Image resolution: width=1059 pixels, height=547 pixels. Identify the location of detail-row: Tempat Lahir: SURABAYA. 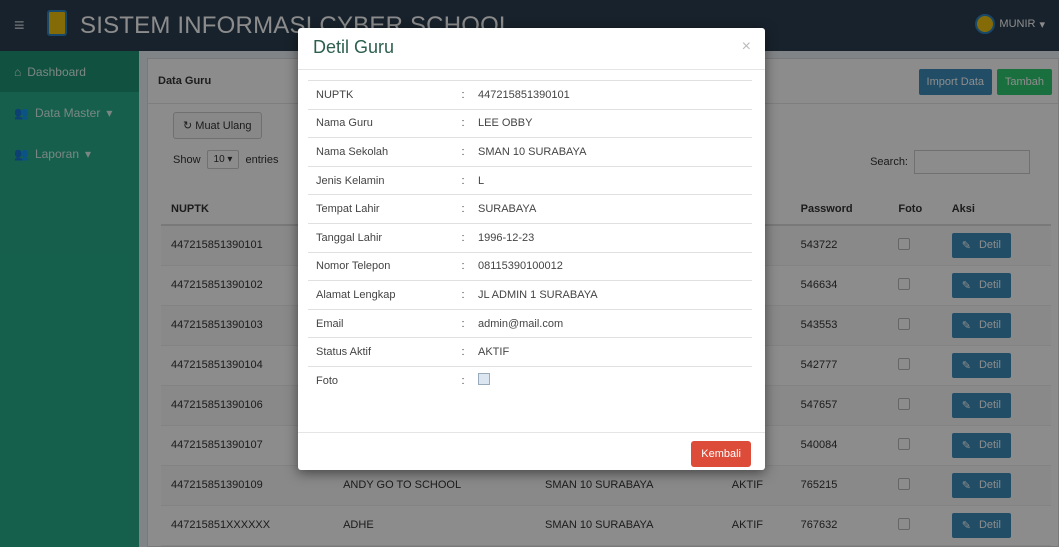
(530, 209).